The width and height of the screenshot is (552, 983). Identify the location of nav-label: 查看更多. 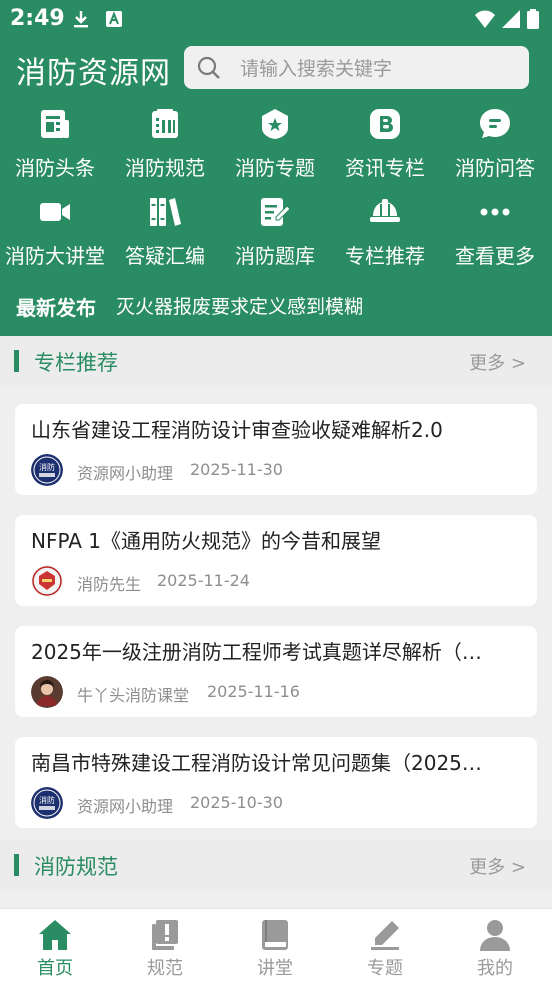
(495, 256).